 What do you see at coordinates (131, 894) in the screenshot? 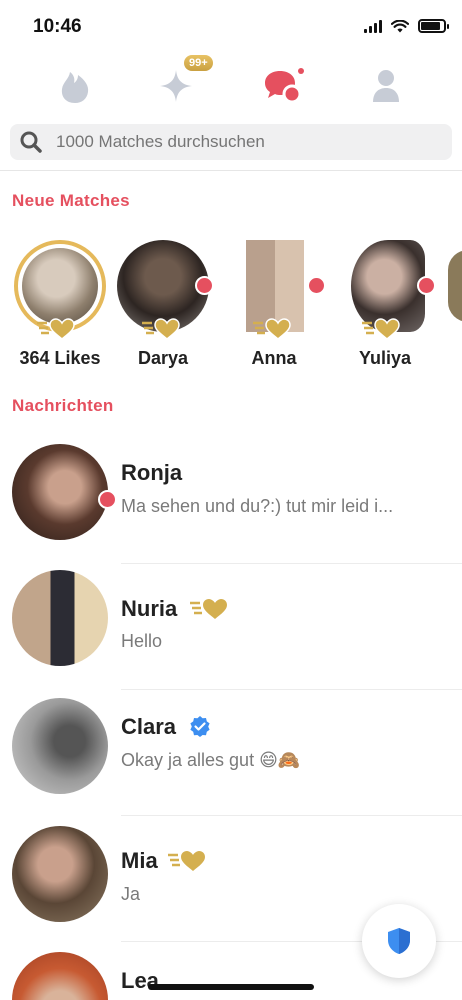
I see `message-preview: Ja` at bounding box center [131, 894].